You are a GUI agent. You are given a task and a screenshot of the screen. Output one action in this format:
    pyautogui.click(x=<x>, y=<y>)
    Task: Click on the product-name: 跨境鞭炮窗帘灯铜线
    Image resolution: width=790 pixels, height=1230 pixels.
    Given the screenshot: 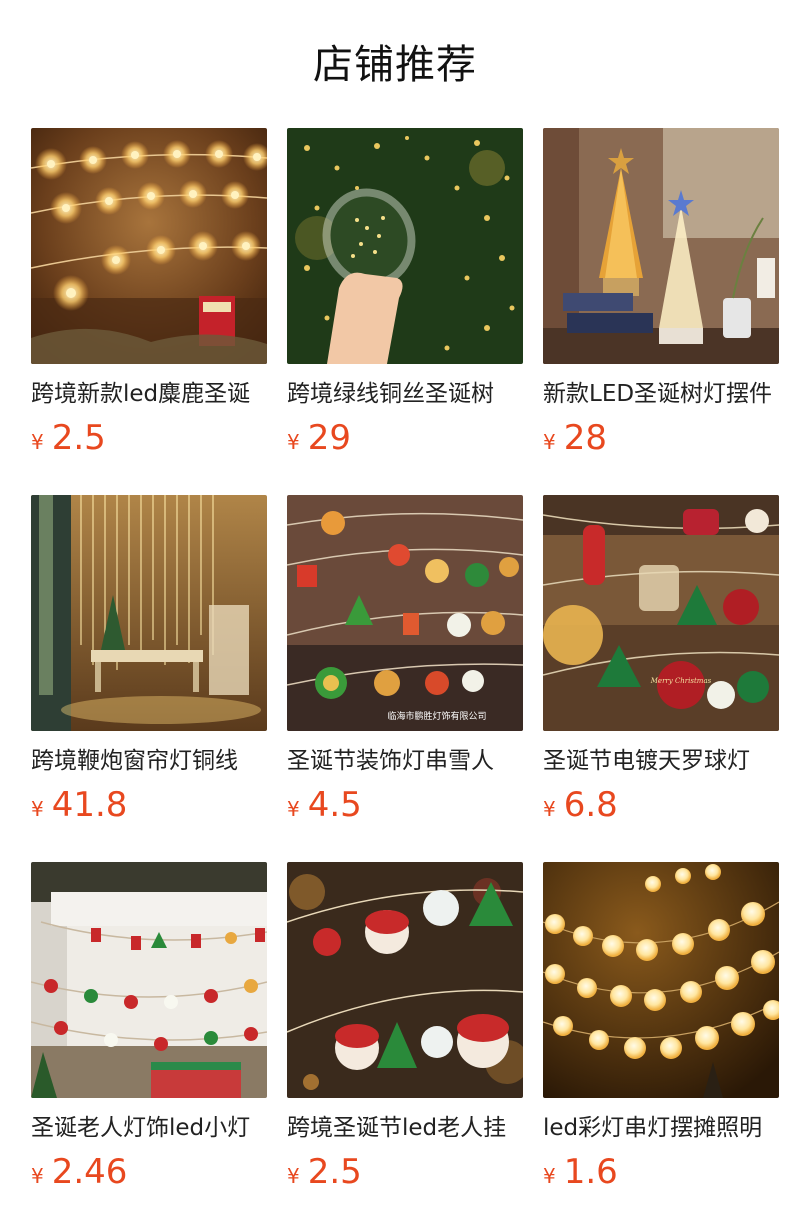 What is the action you would take?
    pyautogui.click(x=149, y=761)
    